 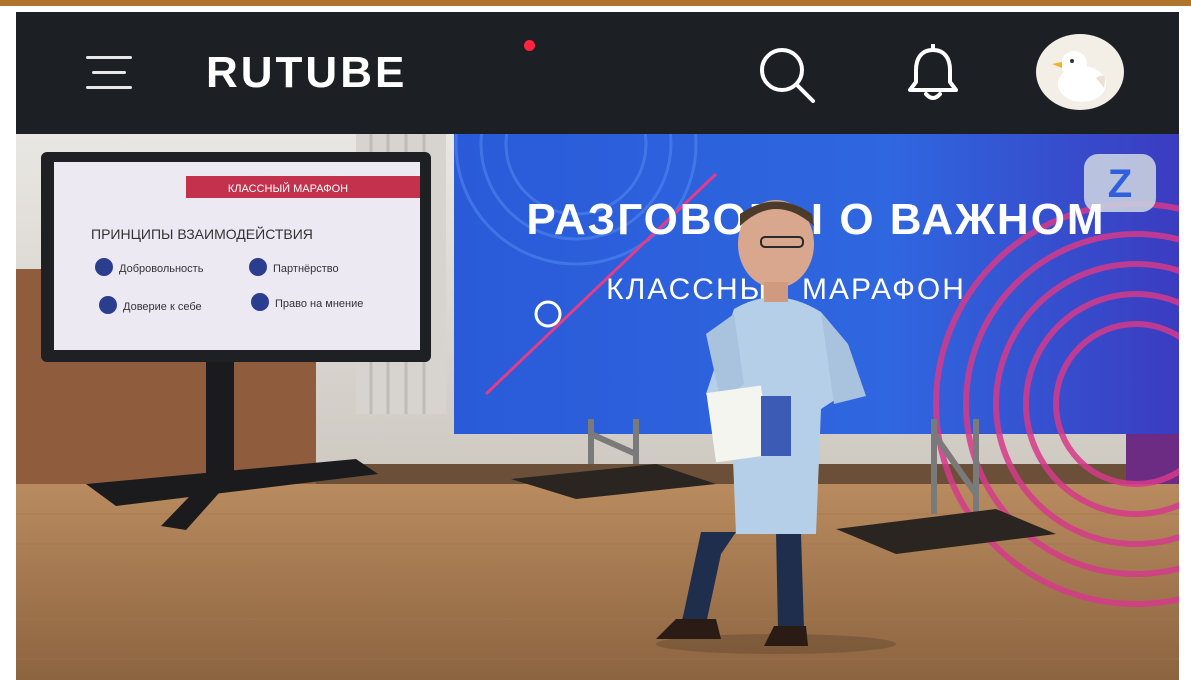 What do you see at coordinates (787, 75) in the screenshot?
I see `search-icon` at bounding box center [787, 75].